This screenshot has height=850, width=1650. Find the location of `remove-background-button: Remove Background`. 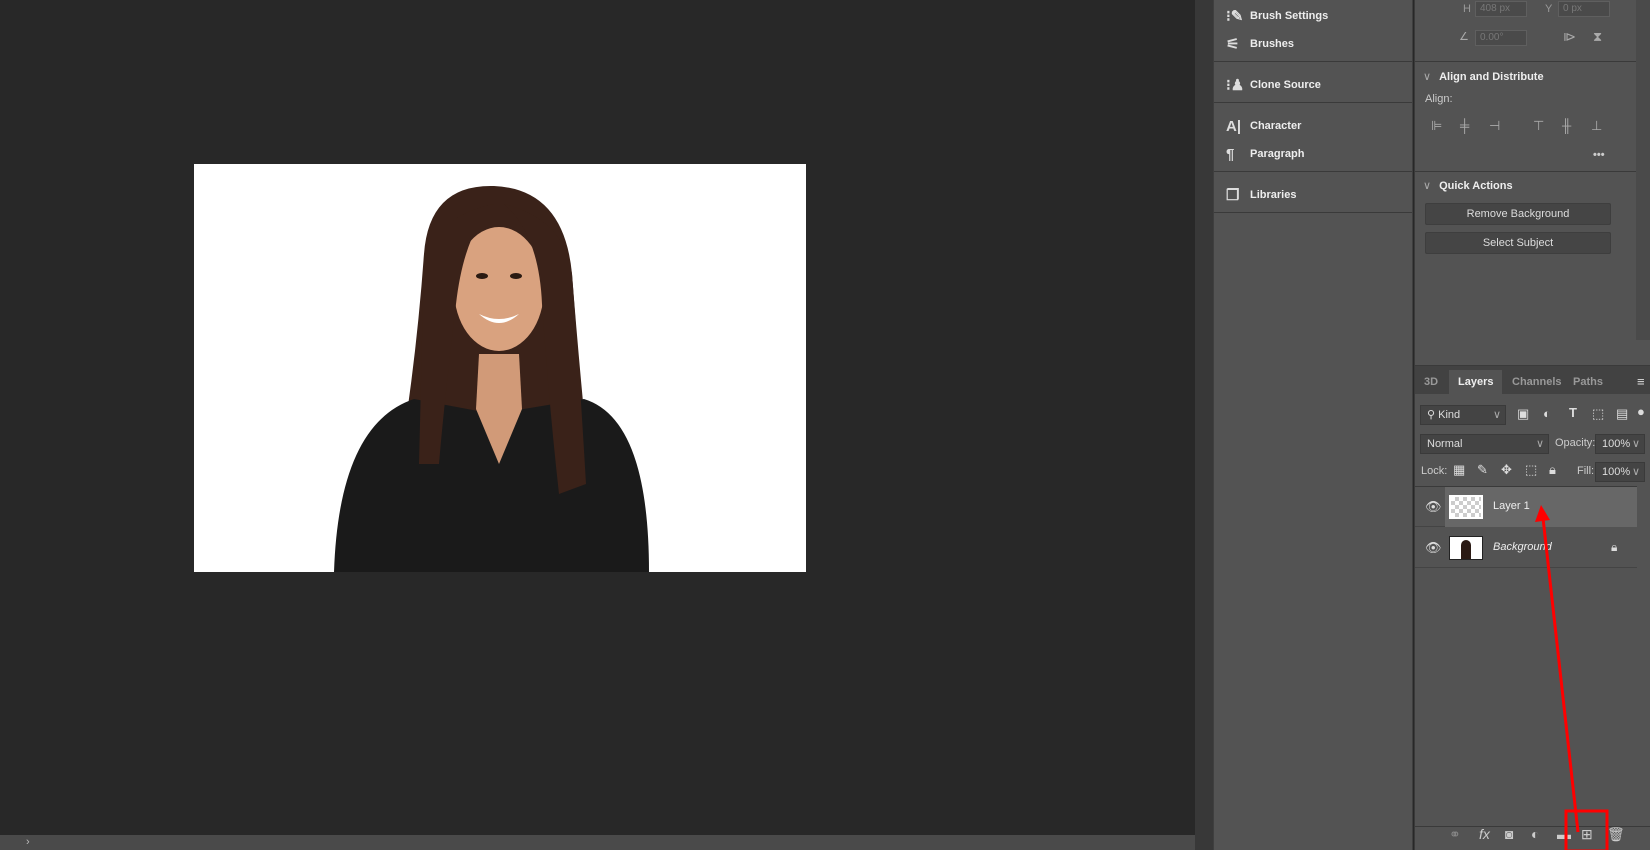

remove-background-button: Remove Background is located at coordinates (1518, 214).